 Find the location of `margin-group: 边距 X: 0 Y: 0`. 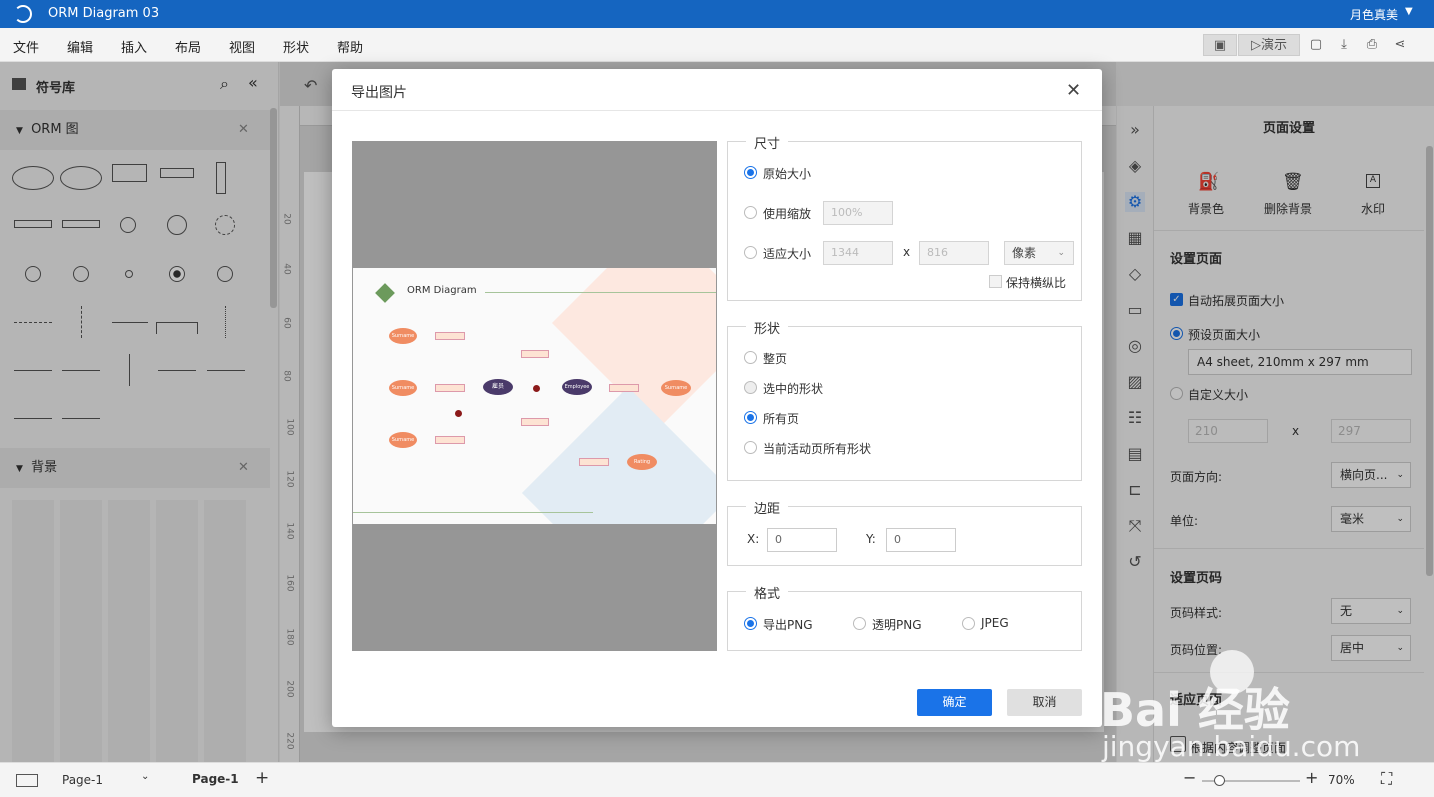

margin-group: 边距 X: 0 Y: 0 is located at coordinates (904, 532).